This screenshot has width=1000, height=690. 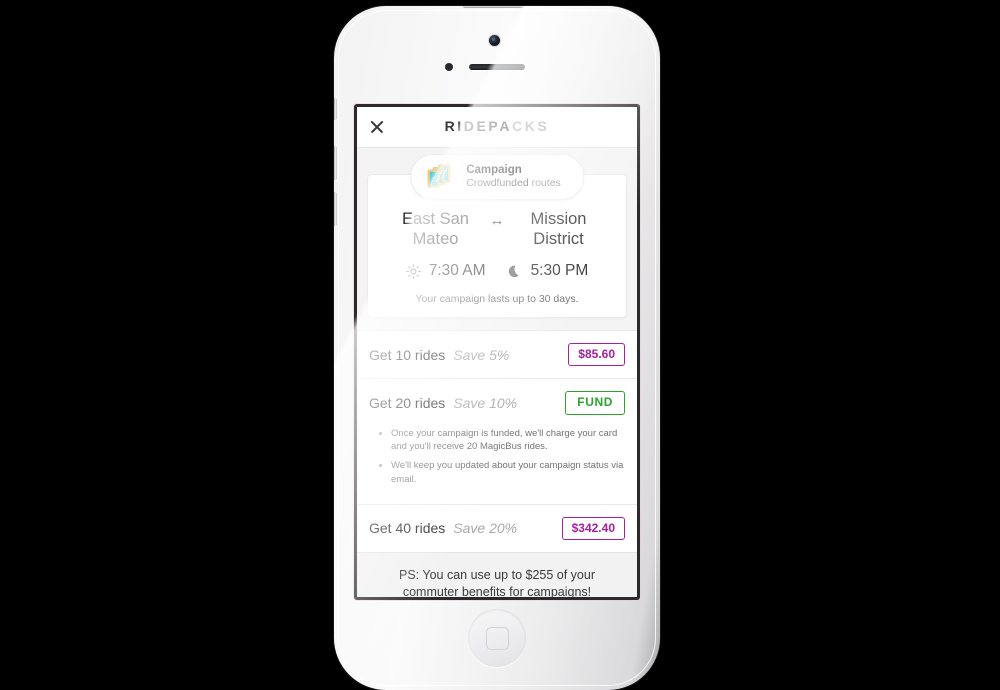 What do you see at coordinates (485, 528) in the screenshot?
I see `pack-save-label: Save 20%` at bounding box center [485, 528].